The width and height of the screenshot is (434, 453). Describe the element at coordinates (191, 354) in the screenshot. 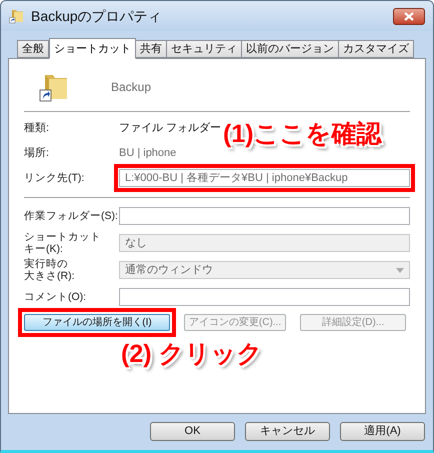

I see `callout-text: (2) クリック` at that location.